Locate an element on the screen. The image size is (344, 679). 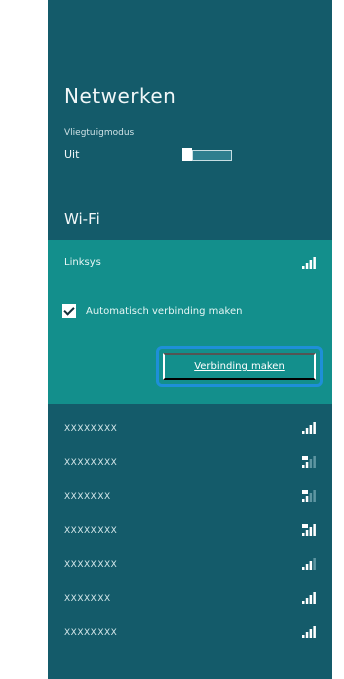
auto-connect-label: Automatisch verbinding maken is located at coordinates (164, 311).